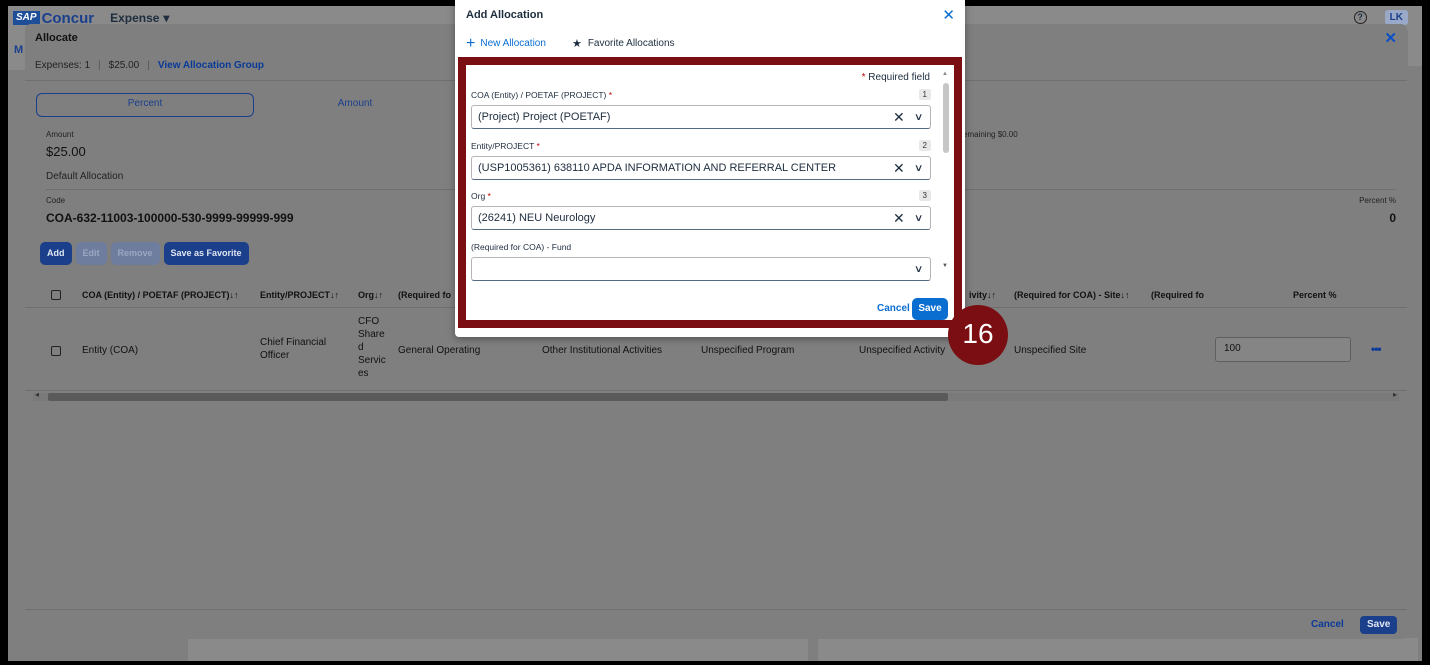 This screenshot has height=665, width=1430. I want to click on nav-expense-menu: Expense ▾, so click(139, 18).